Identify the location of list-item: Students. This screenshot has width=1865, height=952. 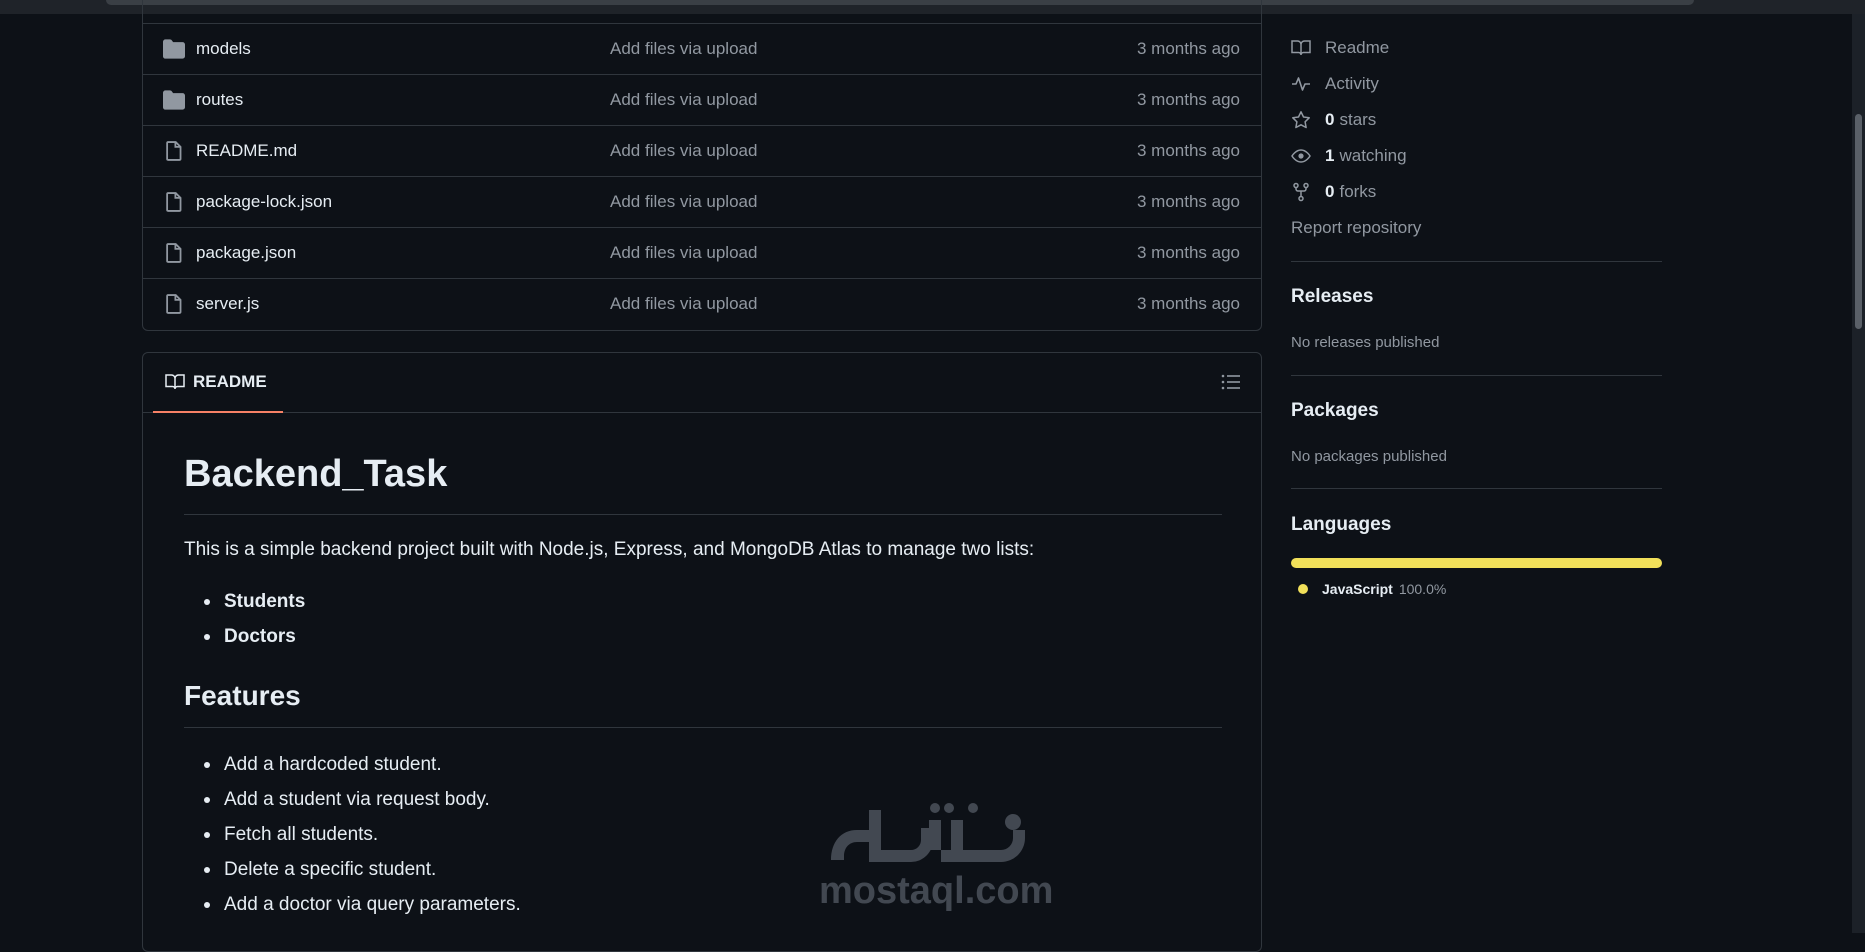
(244, 601).